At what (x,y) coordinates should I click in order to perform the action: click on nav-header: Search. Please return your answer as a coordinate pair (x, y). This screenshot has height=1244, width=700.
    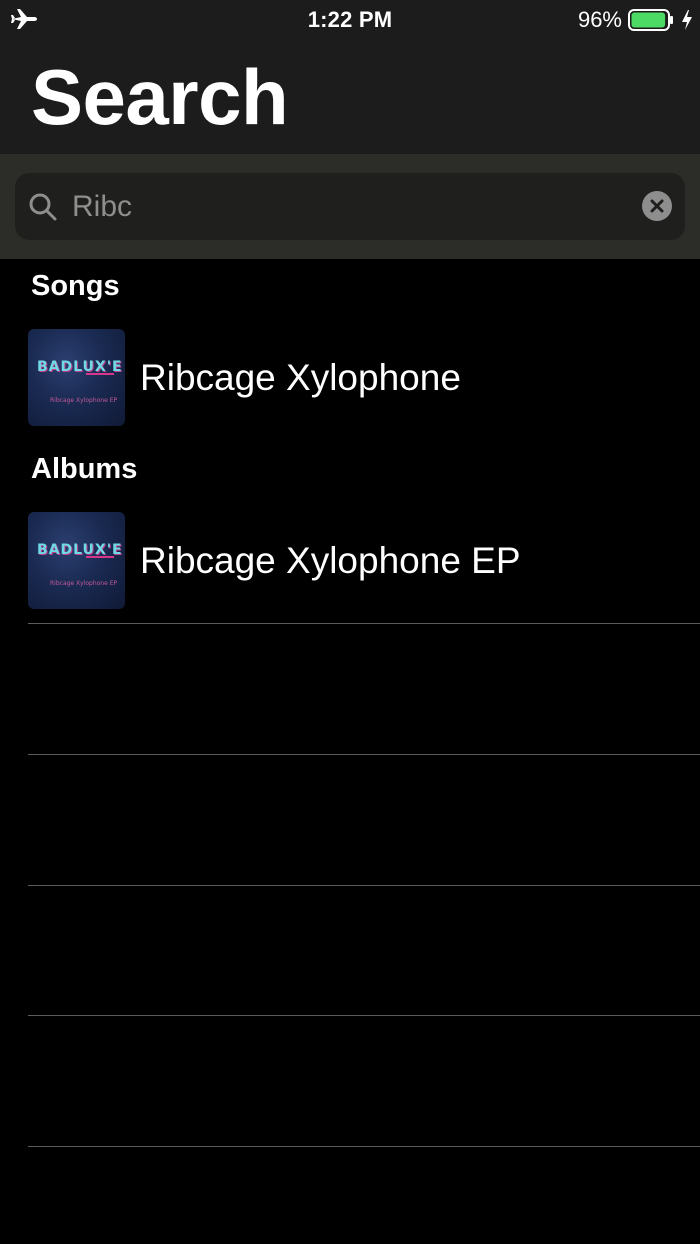
    Looking at the image, I should click on (350, 97).